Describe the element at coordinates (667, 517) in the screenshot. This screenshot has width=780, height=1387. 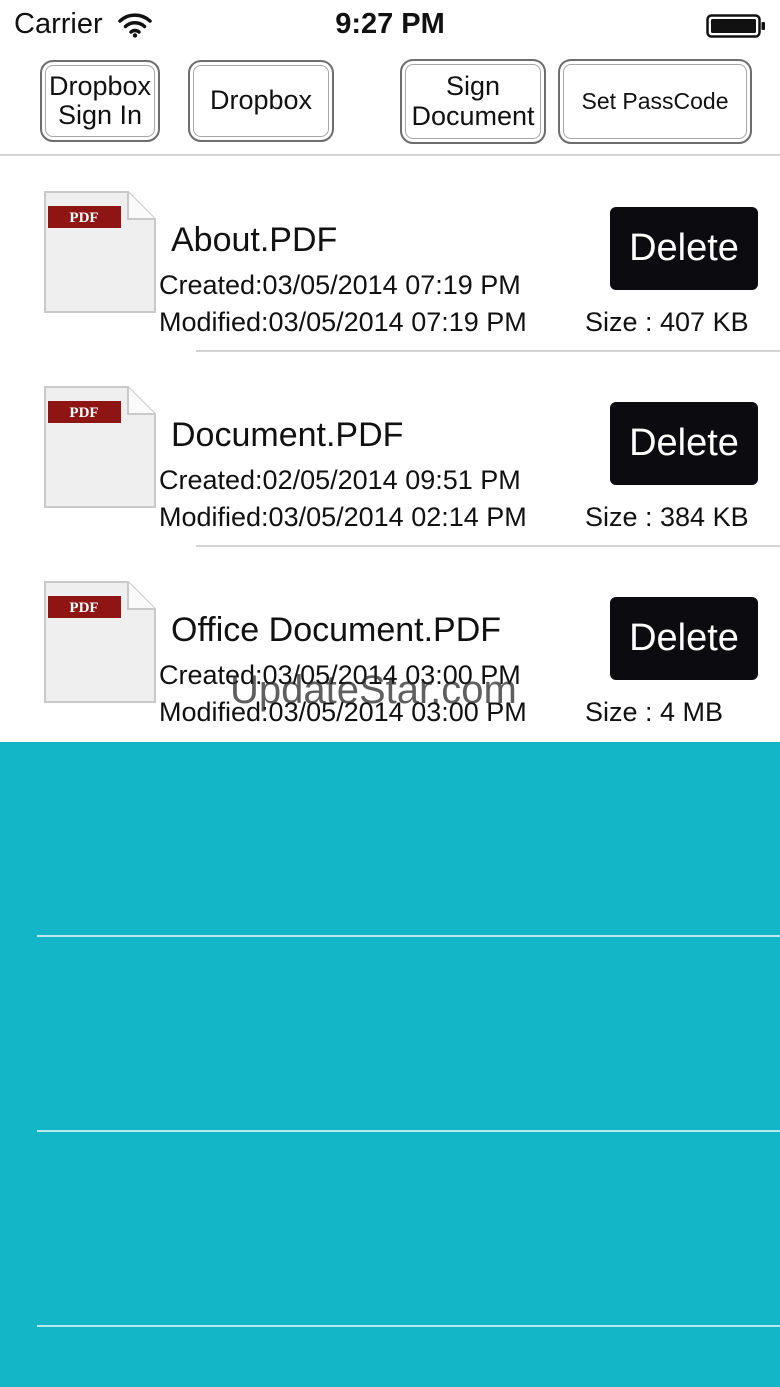
I see `file-size: Size : 384 KB` at that location.